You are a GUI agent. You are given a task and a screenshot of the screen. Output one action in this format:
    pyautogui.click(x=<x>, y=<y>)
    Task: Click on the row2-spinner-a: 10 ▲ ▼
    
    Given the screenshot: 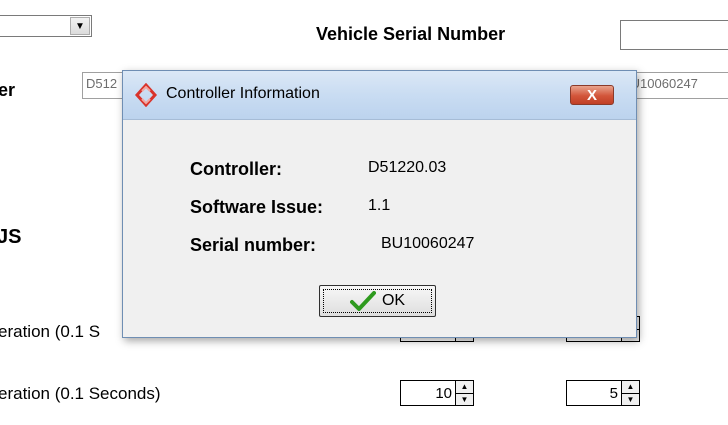 What is the action you would take?
    pyautogui.click(x=437, y=393)
    